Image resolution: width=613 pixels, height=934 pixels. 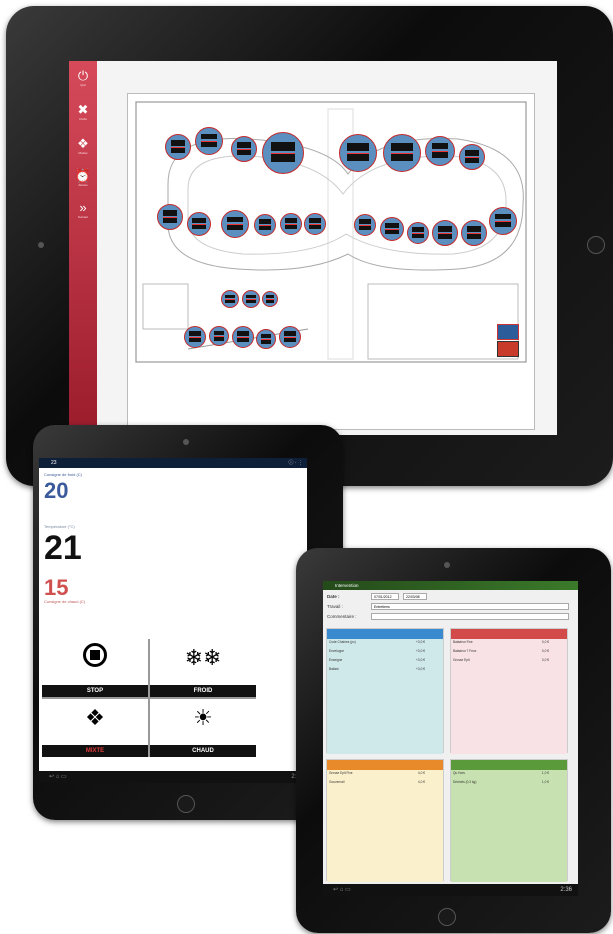 What do you see at coordinates (509, 774) in the screenshot?
I see `list-item: Qu Hors 1,0 €` at bounding box center [509, 774].